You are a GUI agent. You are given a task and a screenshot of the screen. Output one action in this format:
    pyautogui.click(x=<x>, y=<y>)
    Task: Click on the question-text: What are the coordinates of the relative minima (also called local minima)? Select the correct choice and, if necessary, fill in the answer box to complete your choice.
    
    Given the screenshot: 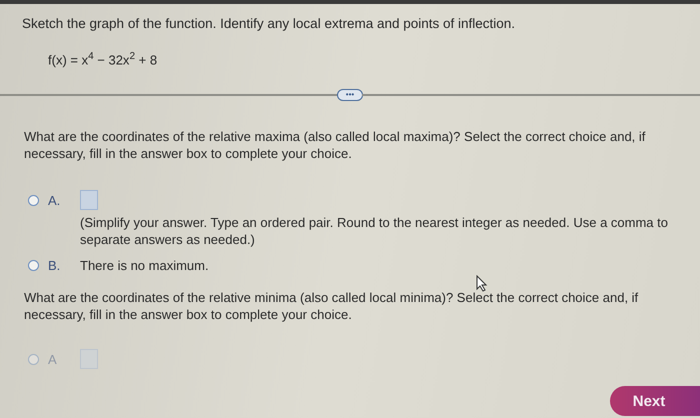 What is the action you would take?
    pyautogui.click(x=332, y=306)
    